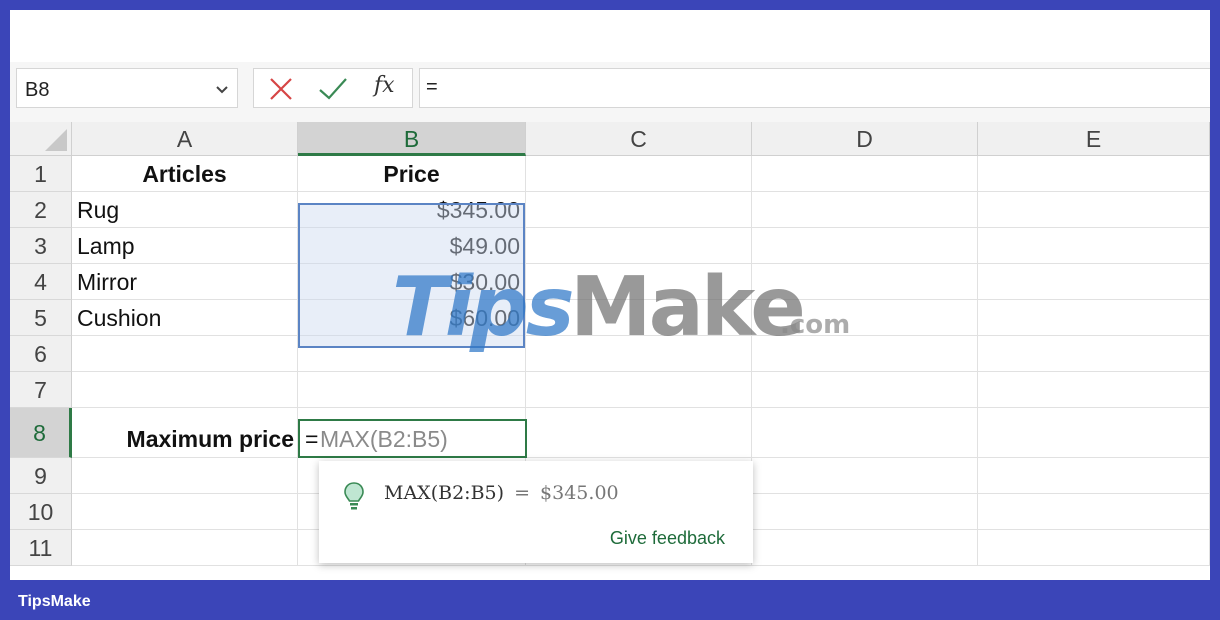 This screenshot has height=620, width=1220. What do you see at coordinates (639, 174) in the screenshot?
I see `cell-c1` at bounding box center [639, 174].